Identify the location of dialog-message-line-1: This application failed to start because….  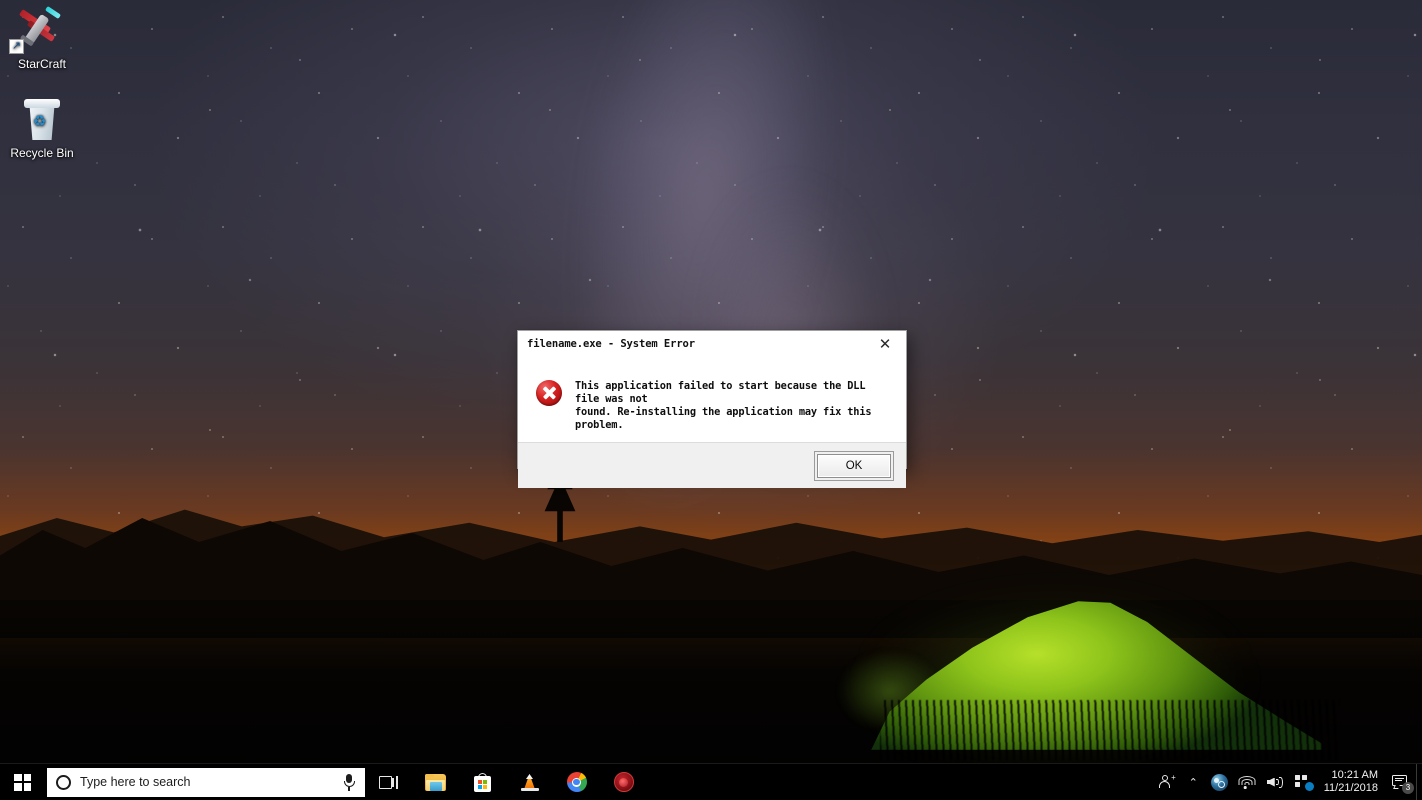
(720, 392).